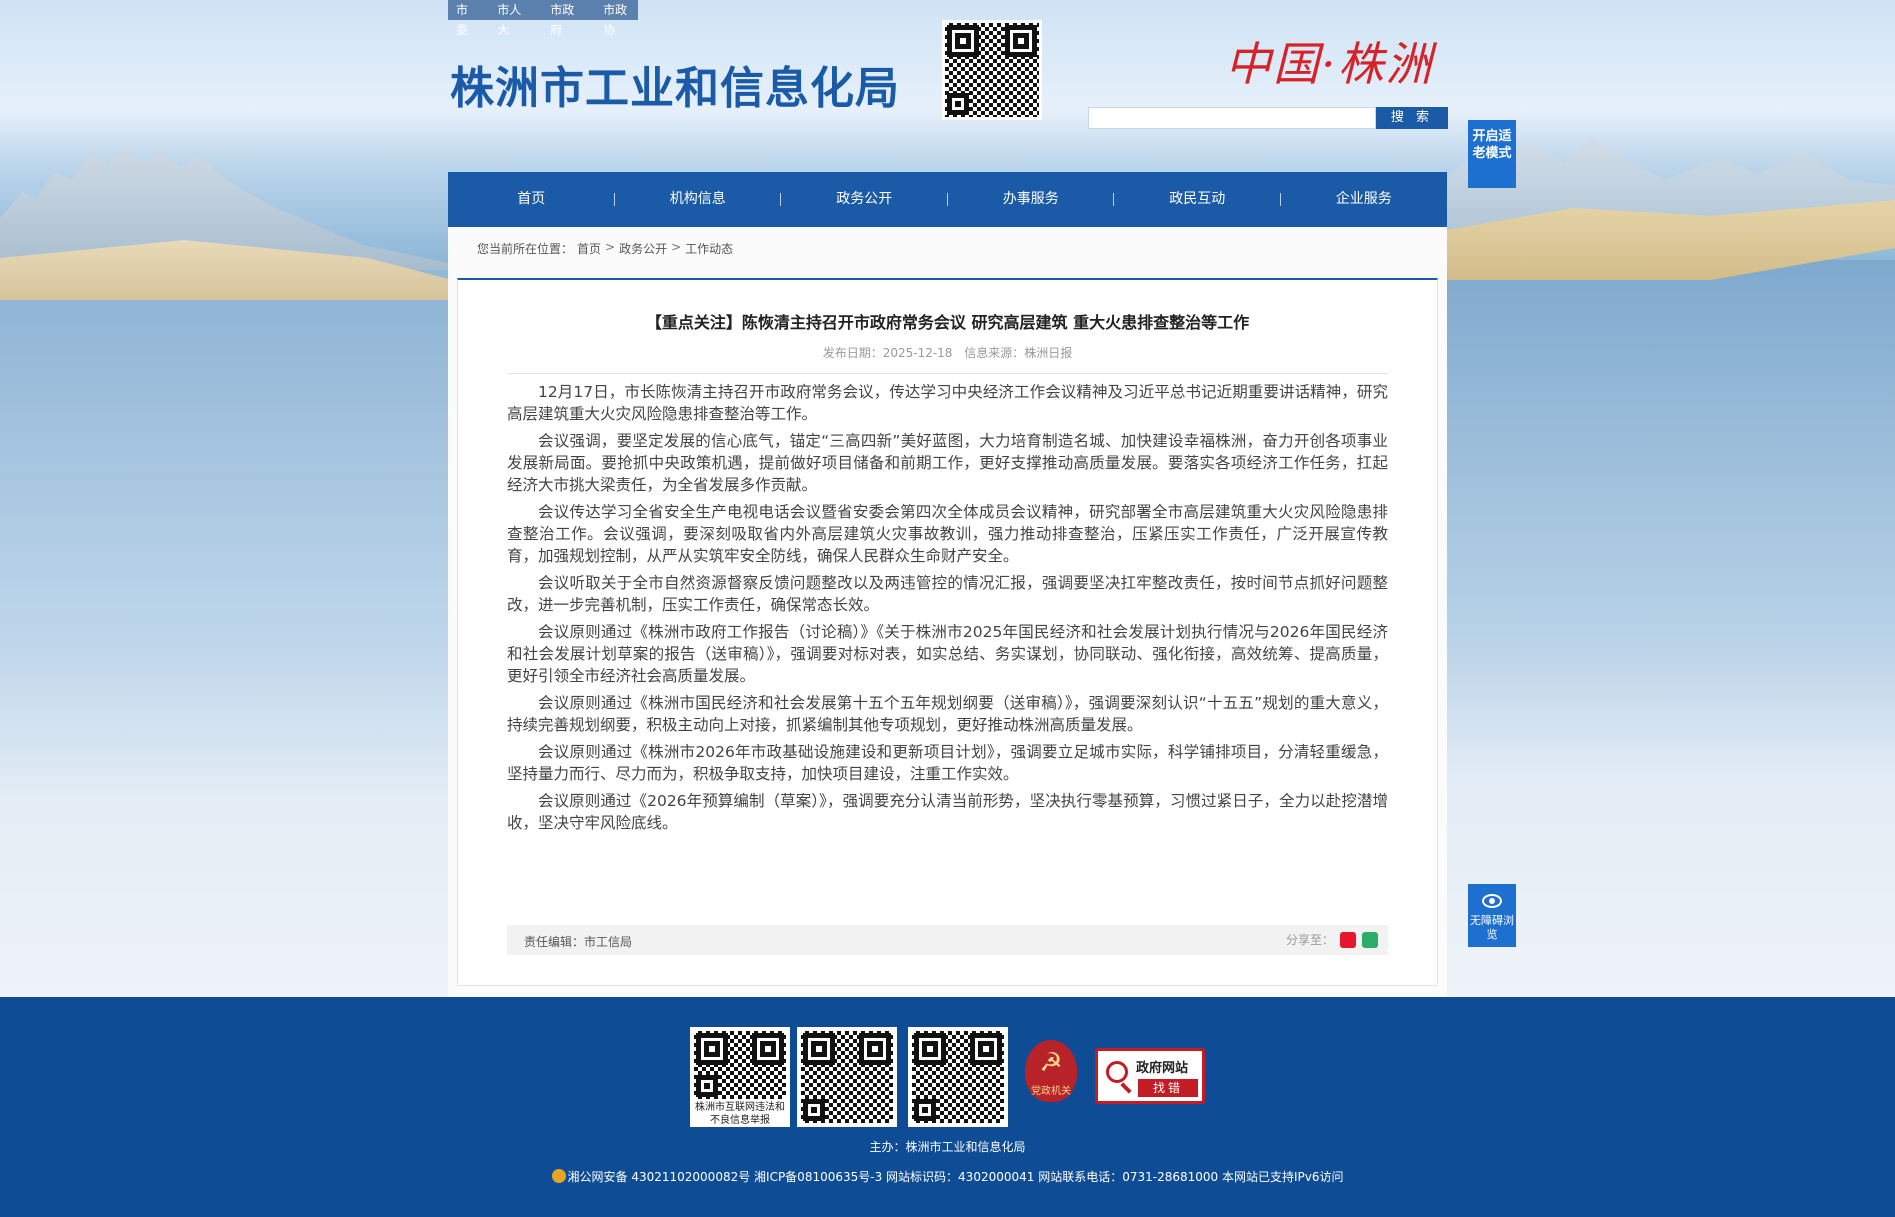  What do you see at coordinates (947, 322) in the screenshot?
I see `article-title: 【重点关注】陈恢清主持召开市政府常务会议 研究高层建筑 重大火患排查整治等工作` at bounding box center [947, 322].